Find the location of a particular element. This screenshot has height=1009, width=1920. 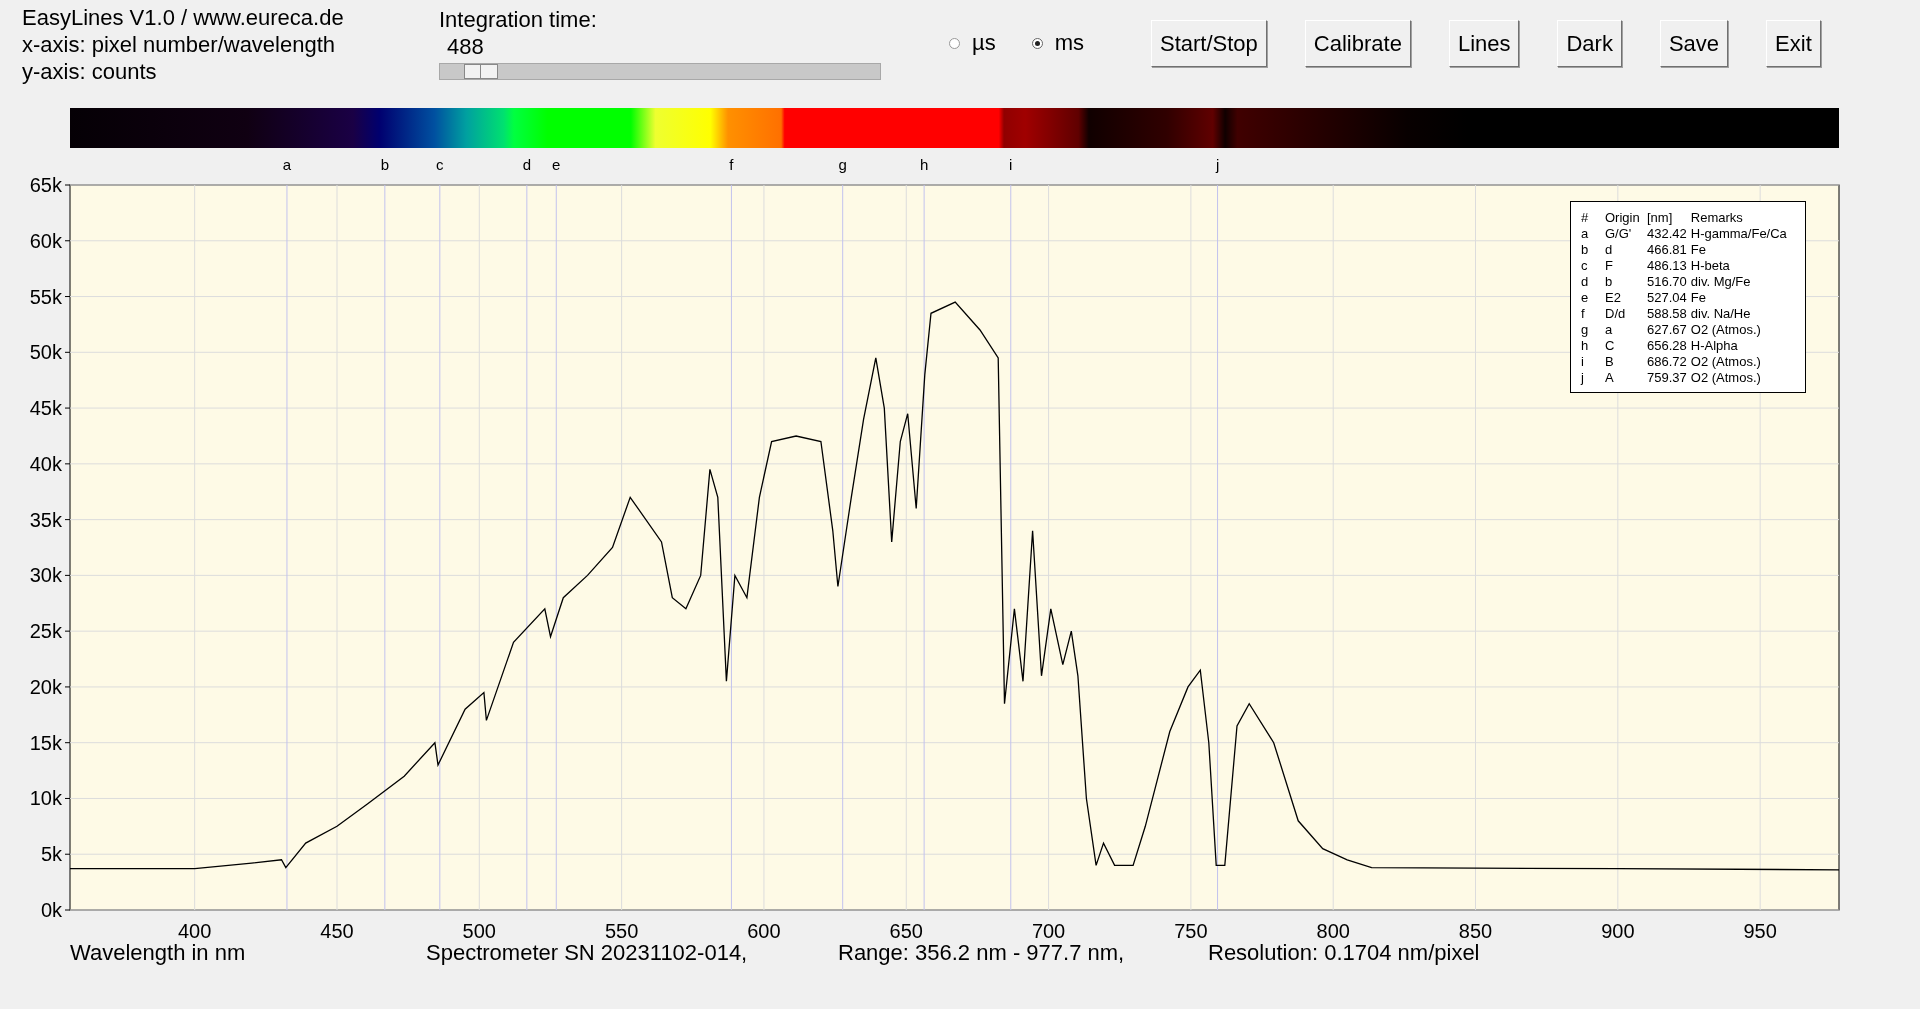

line-marker-label: a is located at coordinates (287, 164).